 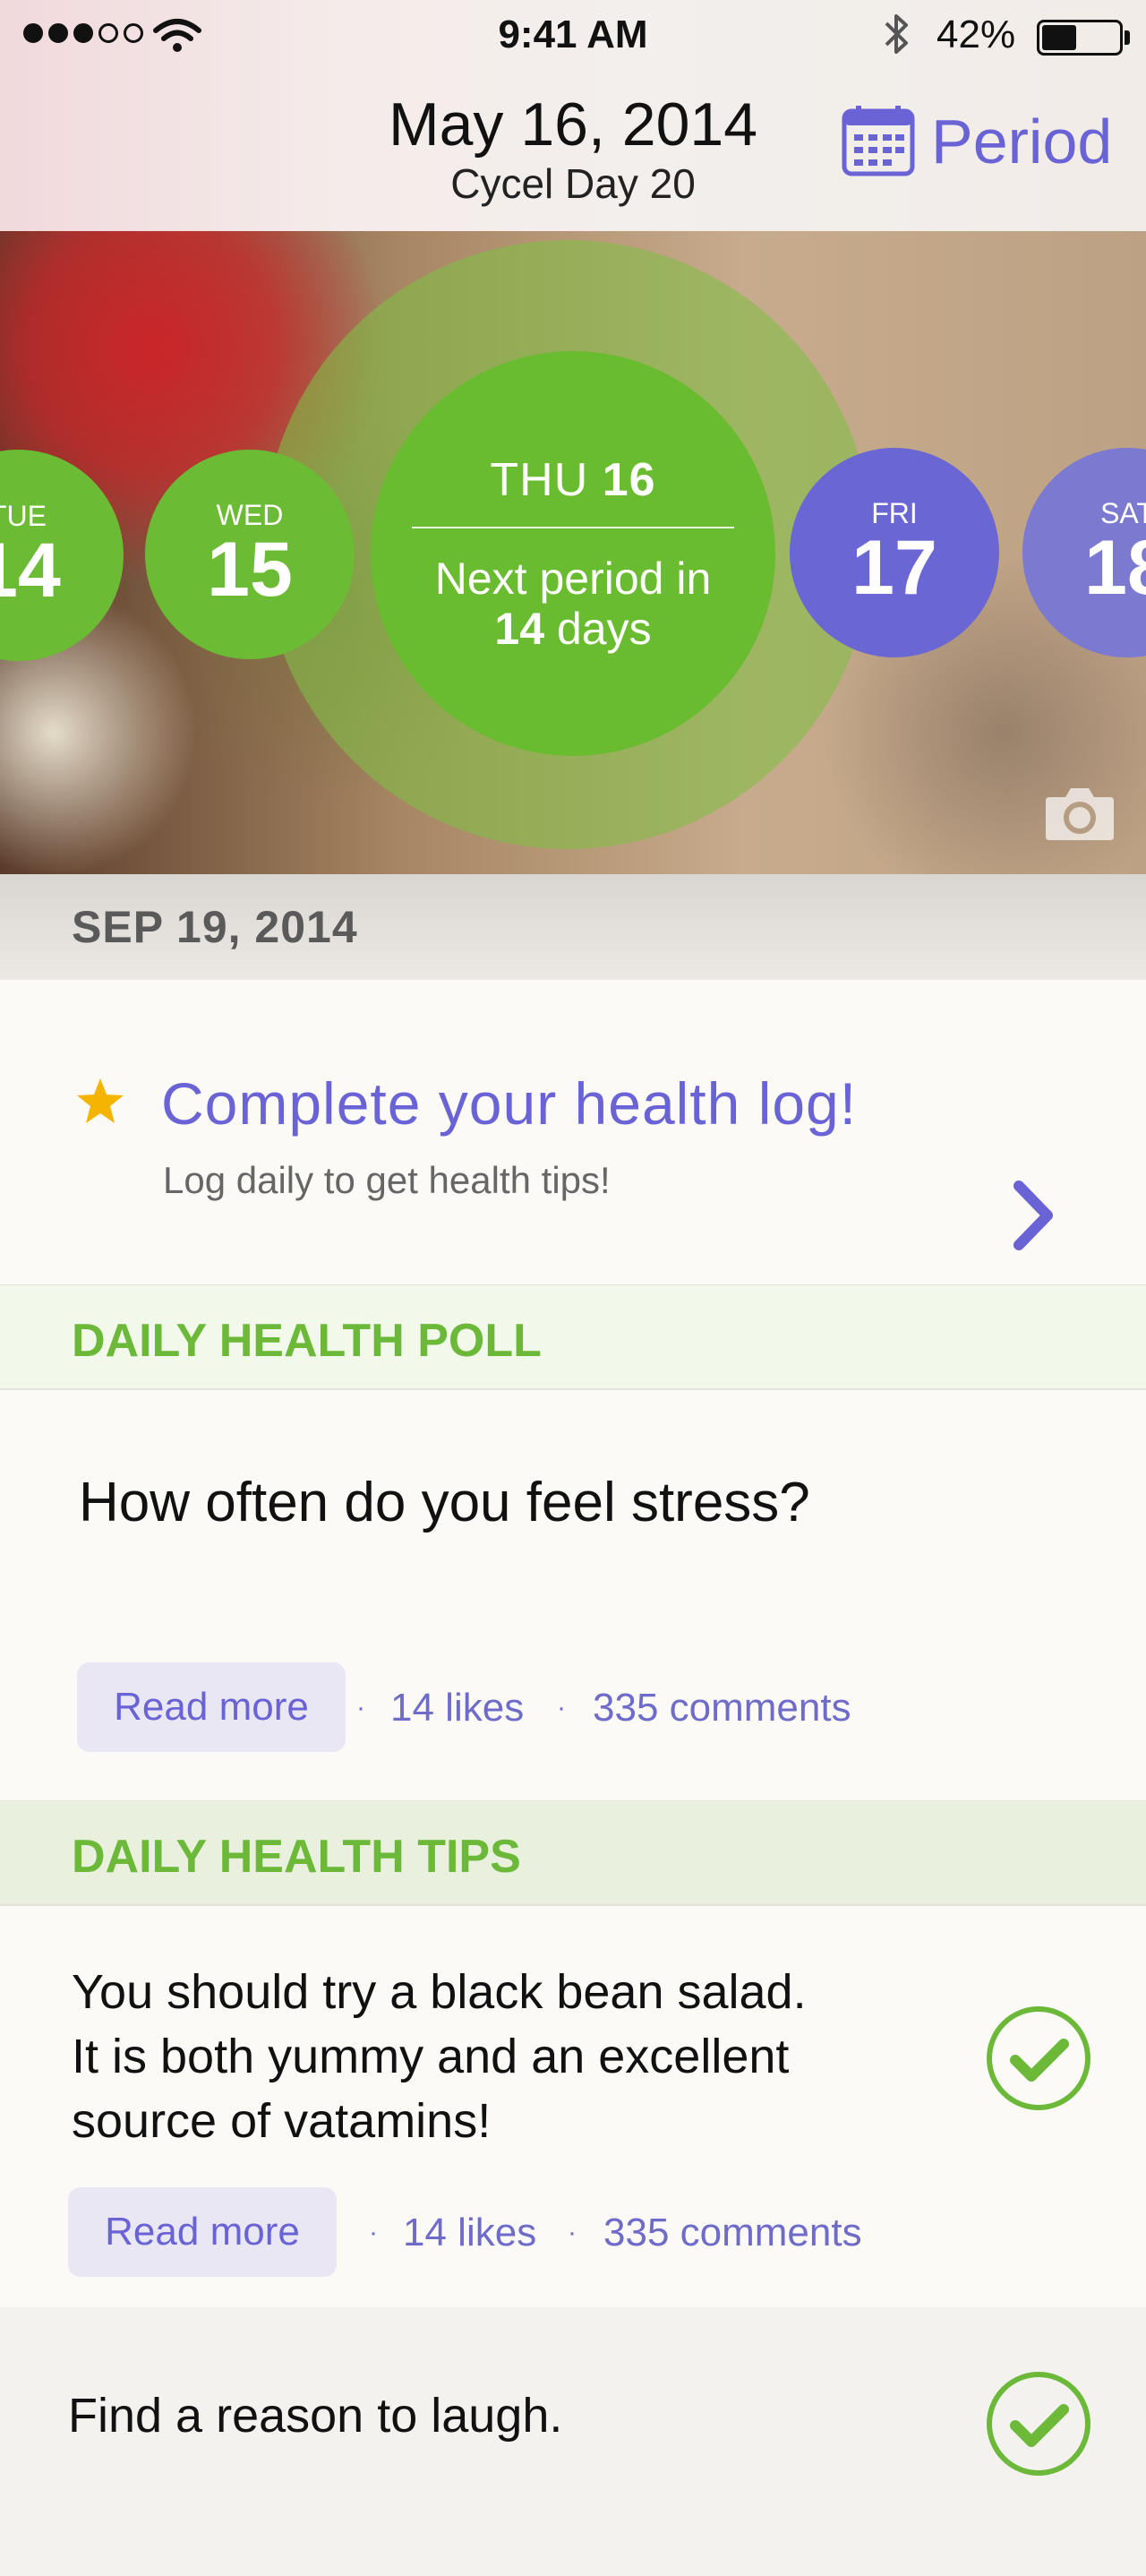 I want to click on next-period-text: Next period in 14 days, so click(x=573, y=604).